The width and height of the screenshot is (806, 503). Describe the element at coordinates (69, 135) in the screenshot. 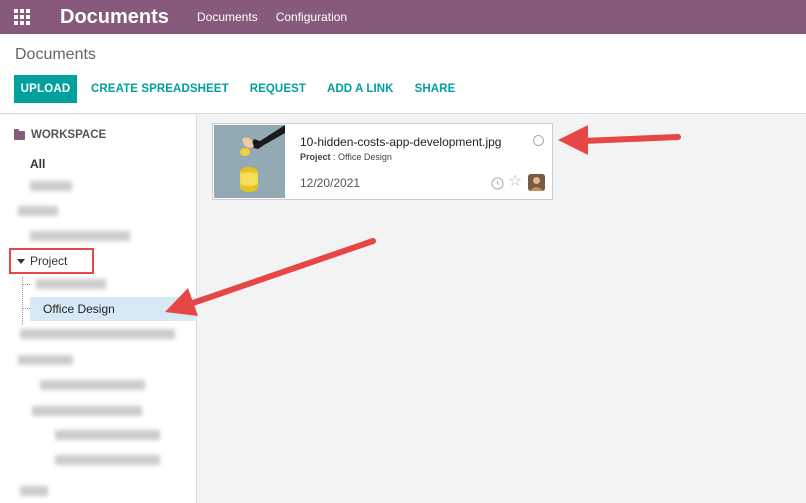

I see `workspace-header-label: WORKSPACE` at that location.